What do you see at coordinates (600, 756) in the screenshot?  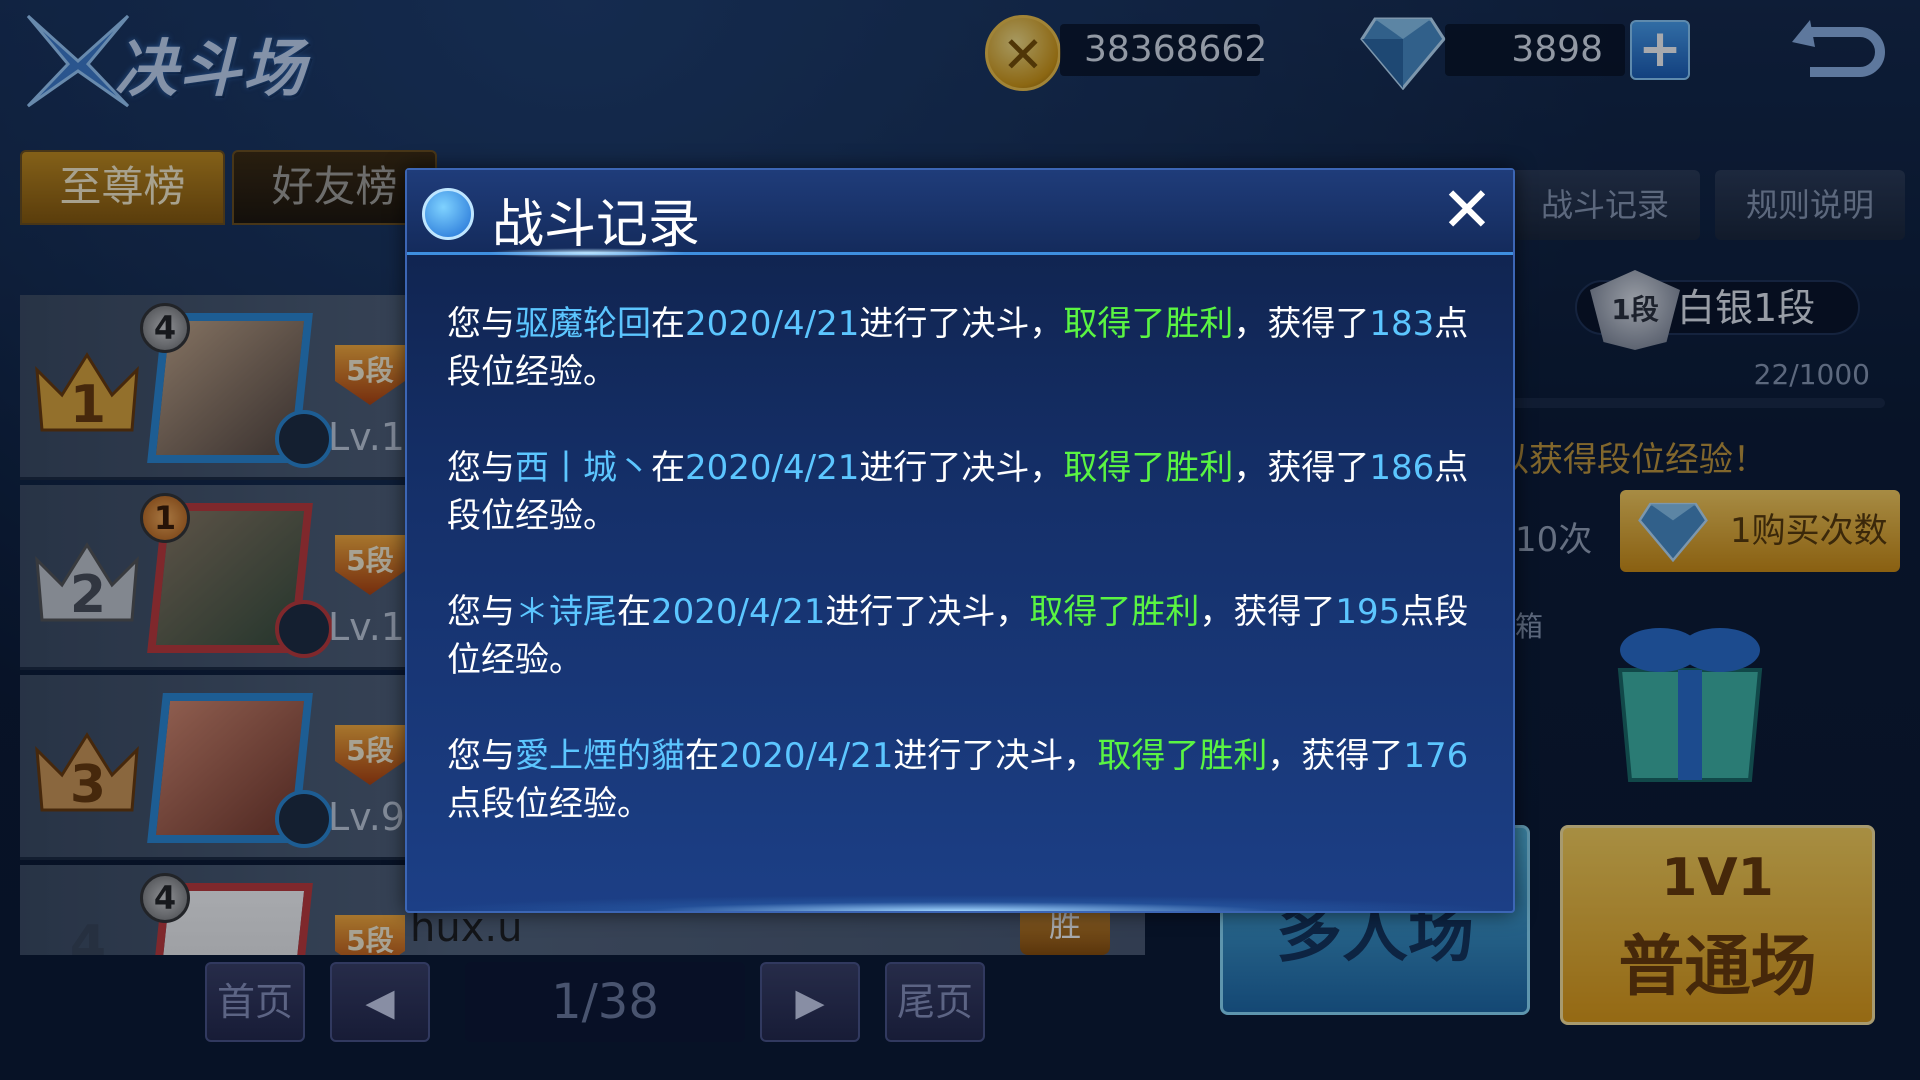 I see `opponent-name: 愛上煙的貓` at bounding box center [600, 756].